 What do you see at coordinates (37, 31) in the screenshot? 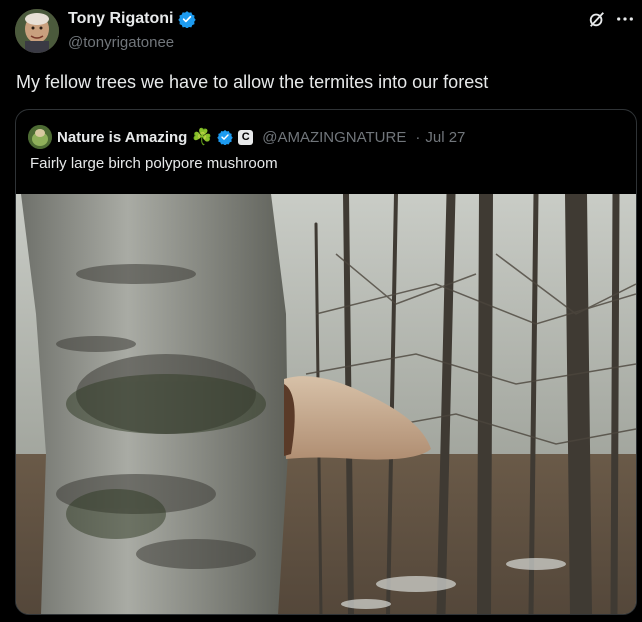
I see `author-avatar` at bounding box center [37, 31].